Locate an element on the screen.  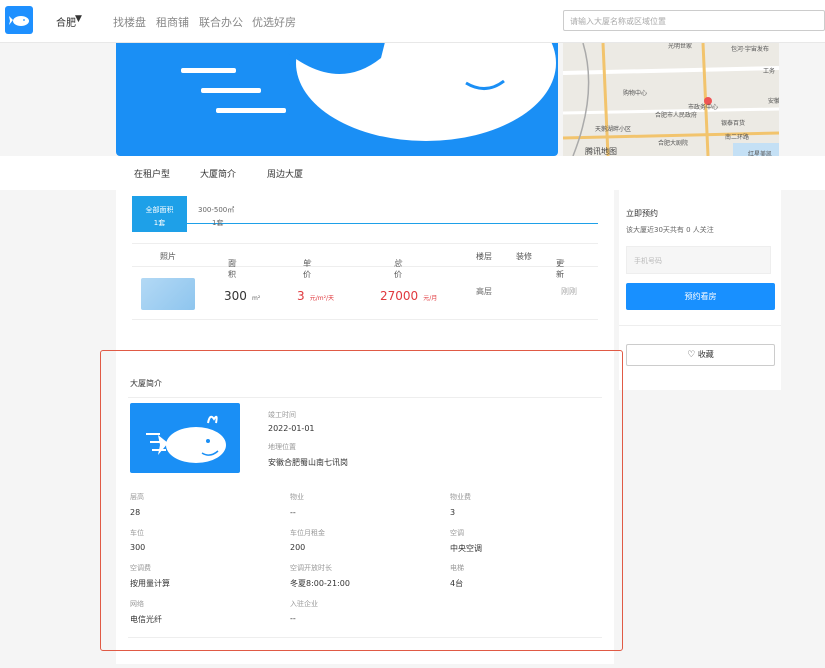
building-banner-image is located at coordinates (337, 99).